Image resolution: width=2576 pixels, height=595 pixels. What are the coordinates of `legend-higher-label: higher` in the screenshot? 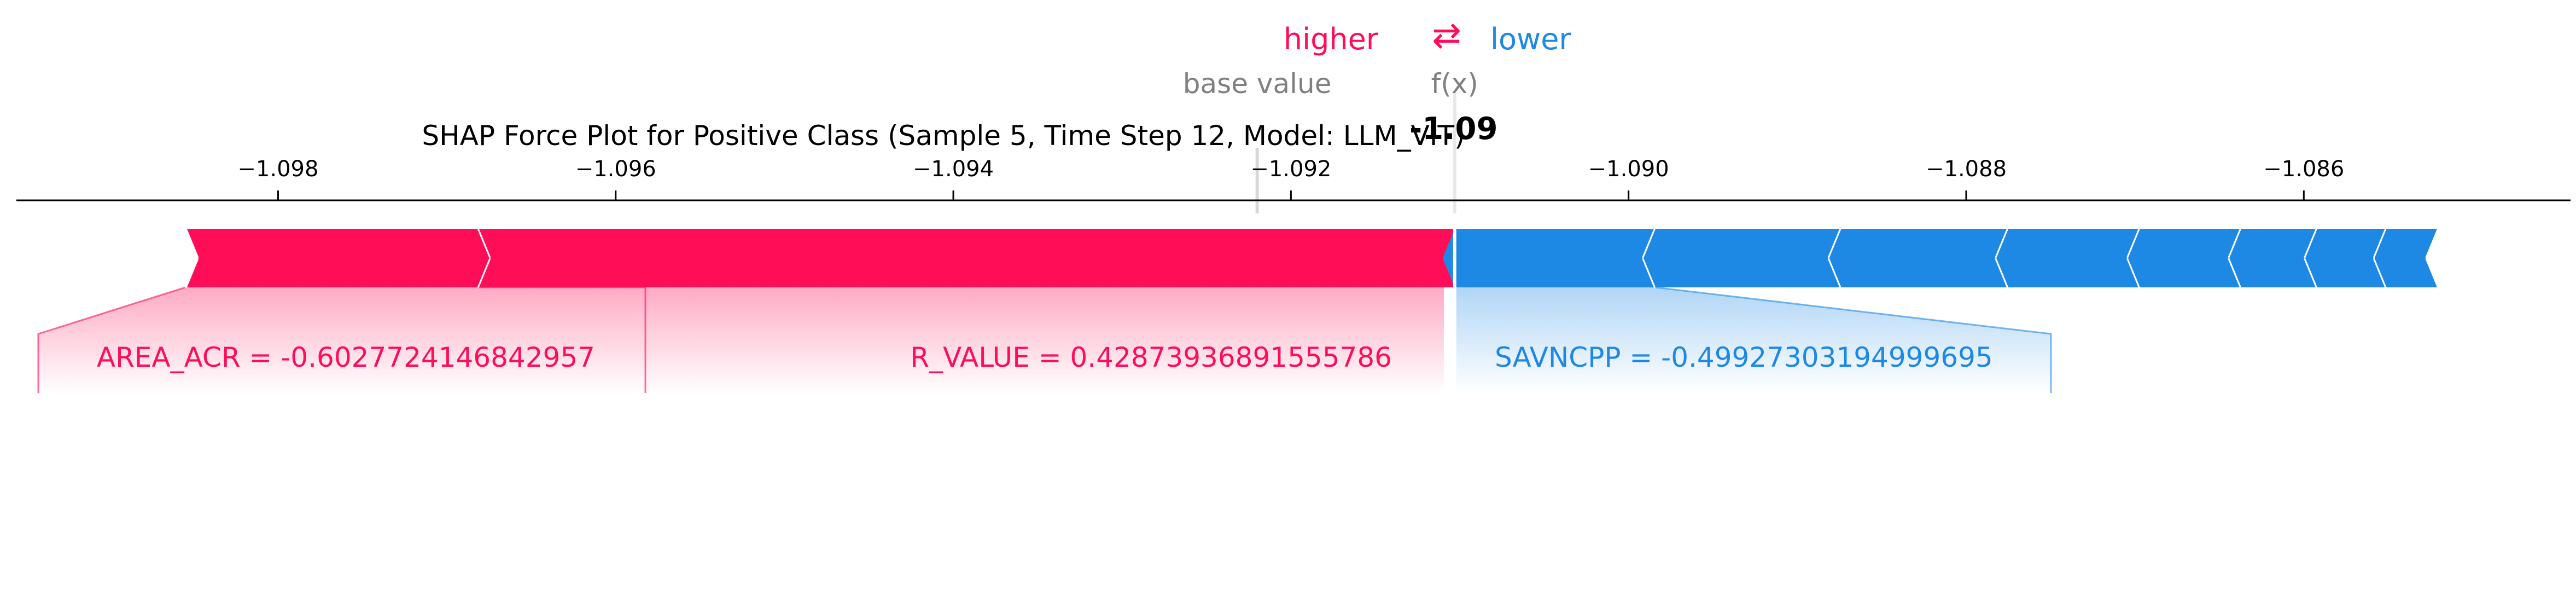 It's located at (1331, 39).